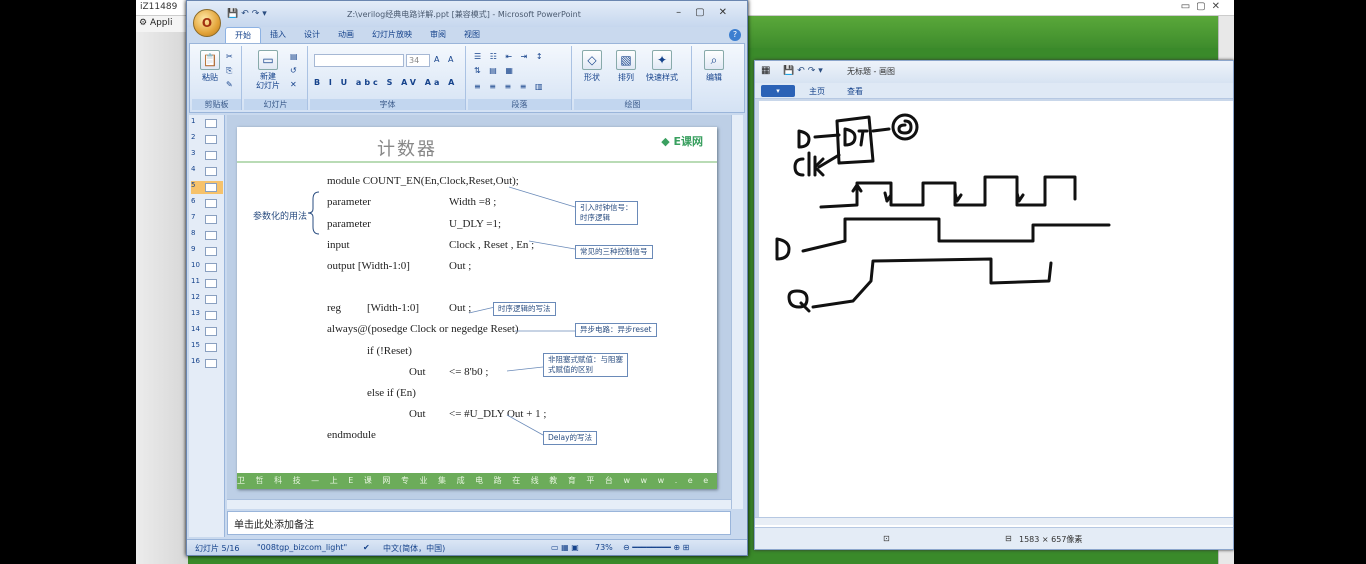  Describe the element at coordinates (994, 72) in the screenshot. I see `paint-titlebar: ▦ 💾↶↷▾ 无标题 - 画图` at that location.